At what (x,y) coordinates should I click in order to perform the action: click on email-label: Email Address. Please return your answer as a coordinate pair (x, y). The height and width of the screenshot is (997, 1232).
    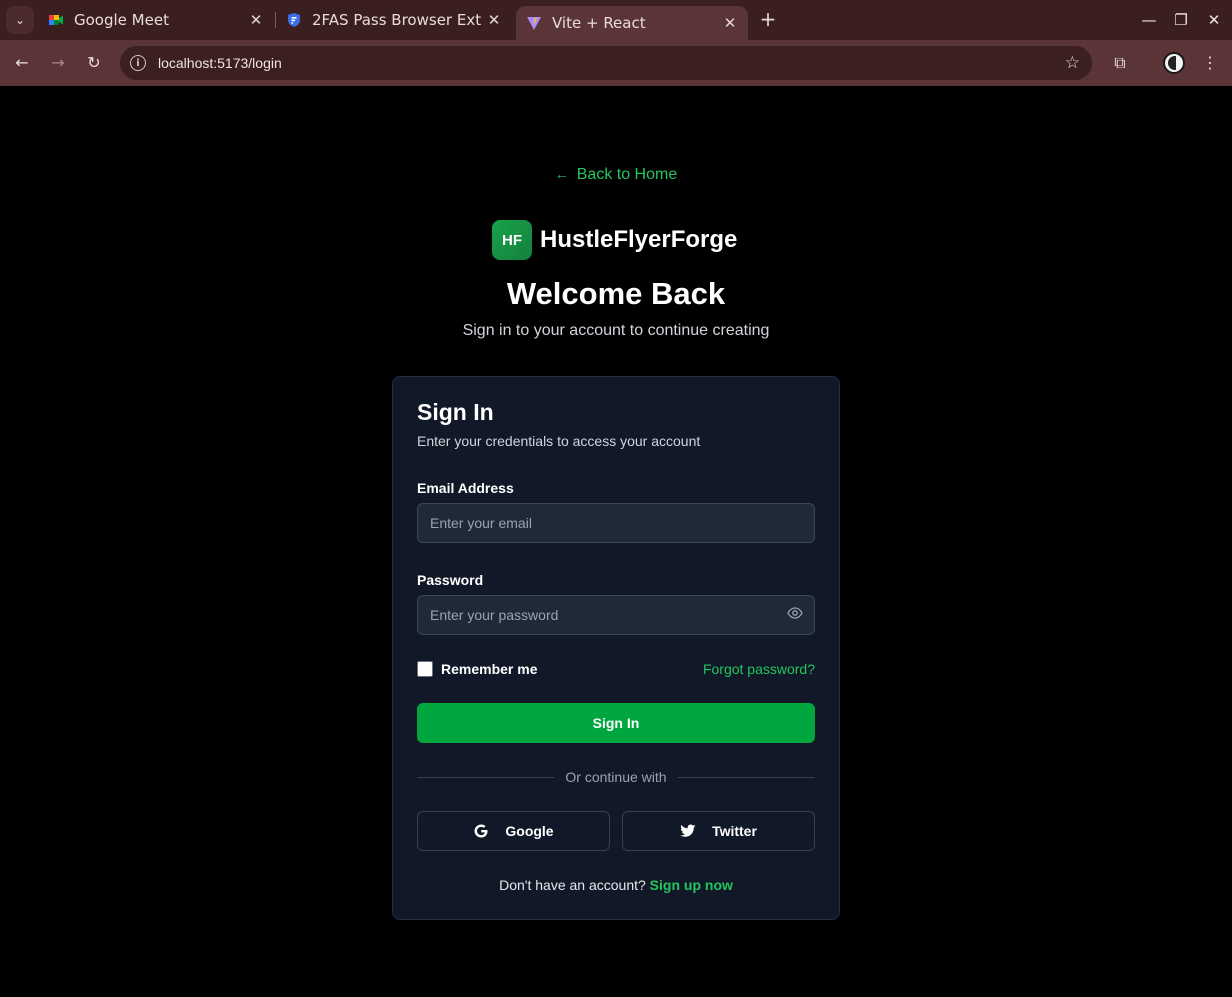
    Looking at the image, I should click on (465, 488).